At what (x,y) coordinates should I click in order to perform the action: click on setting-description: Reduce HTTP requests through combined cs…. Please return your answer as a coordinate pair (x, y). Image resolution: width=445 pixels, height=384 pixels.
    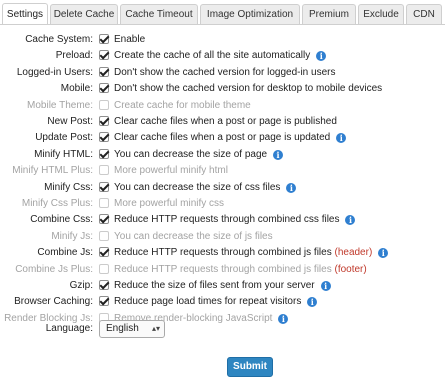
    Looking at the image, I should click on (235, 220).